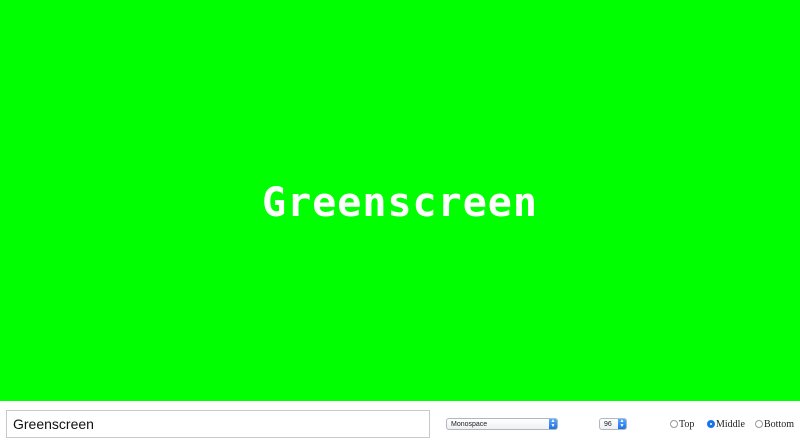 The height and width of the screenshot is (444, 800). I want to click on text-input, so click(218, 424).